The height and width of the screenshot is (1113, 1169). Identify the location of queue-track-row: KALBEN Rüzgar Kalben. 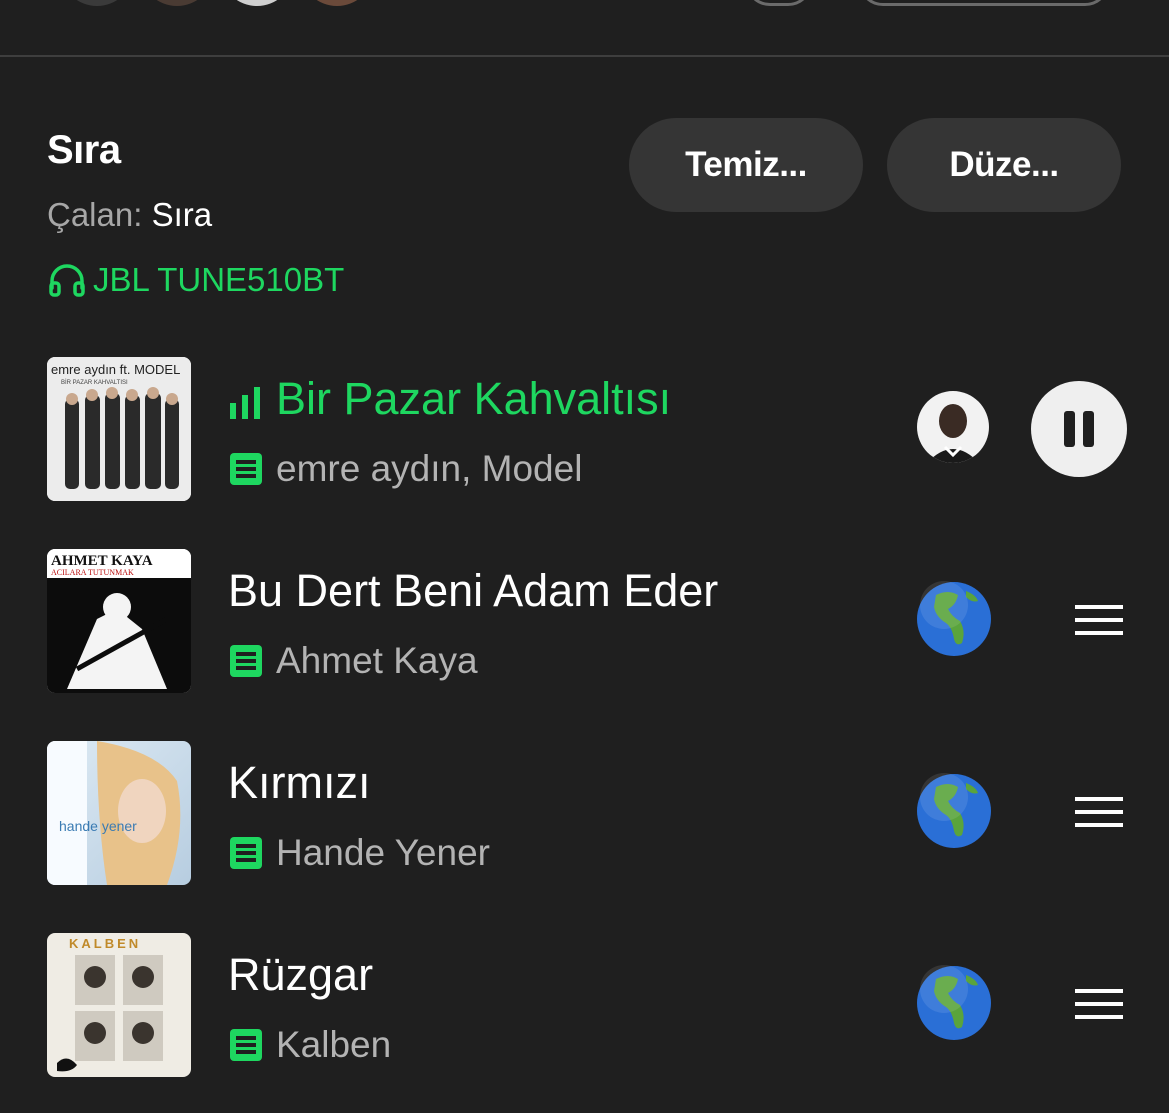
(584, 1006).